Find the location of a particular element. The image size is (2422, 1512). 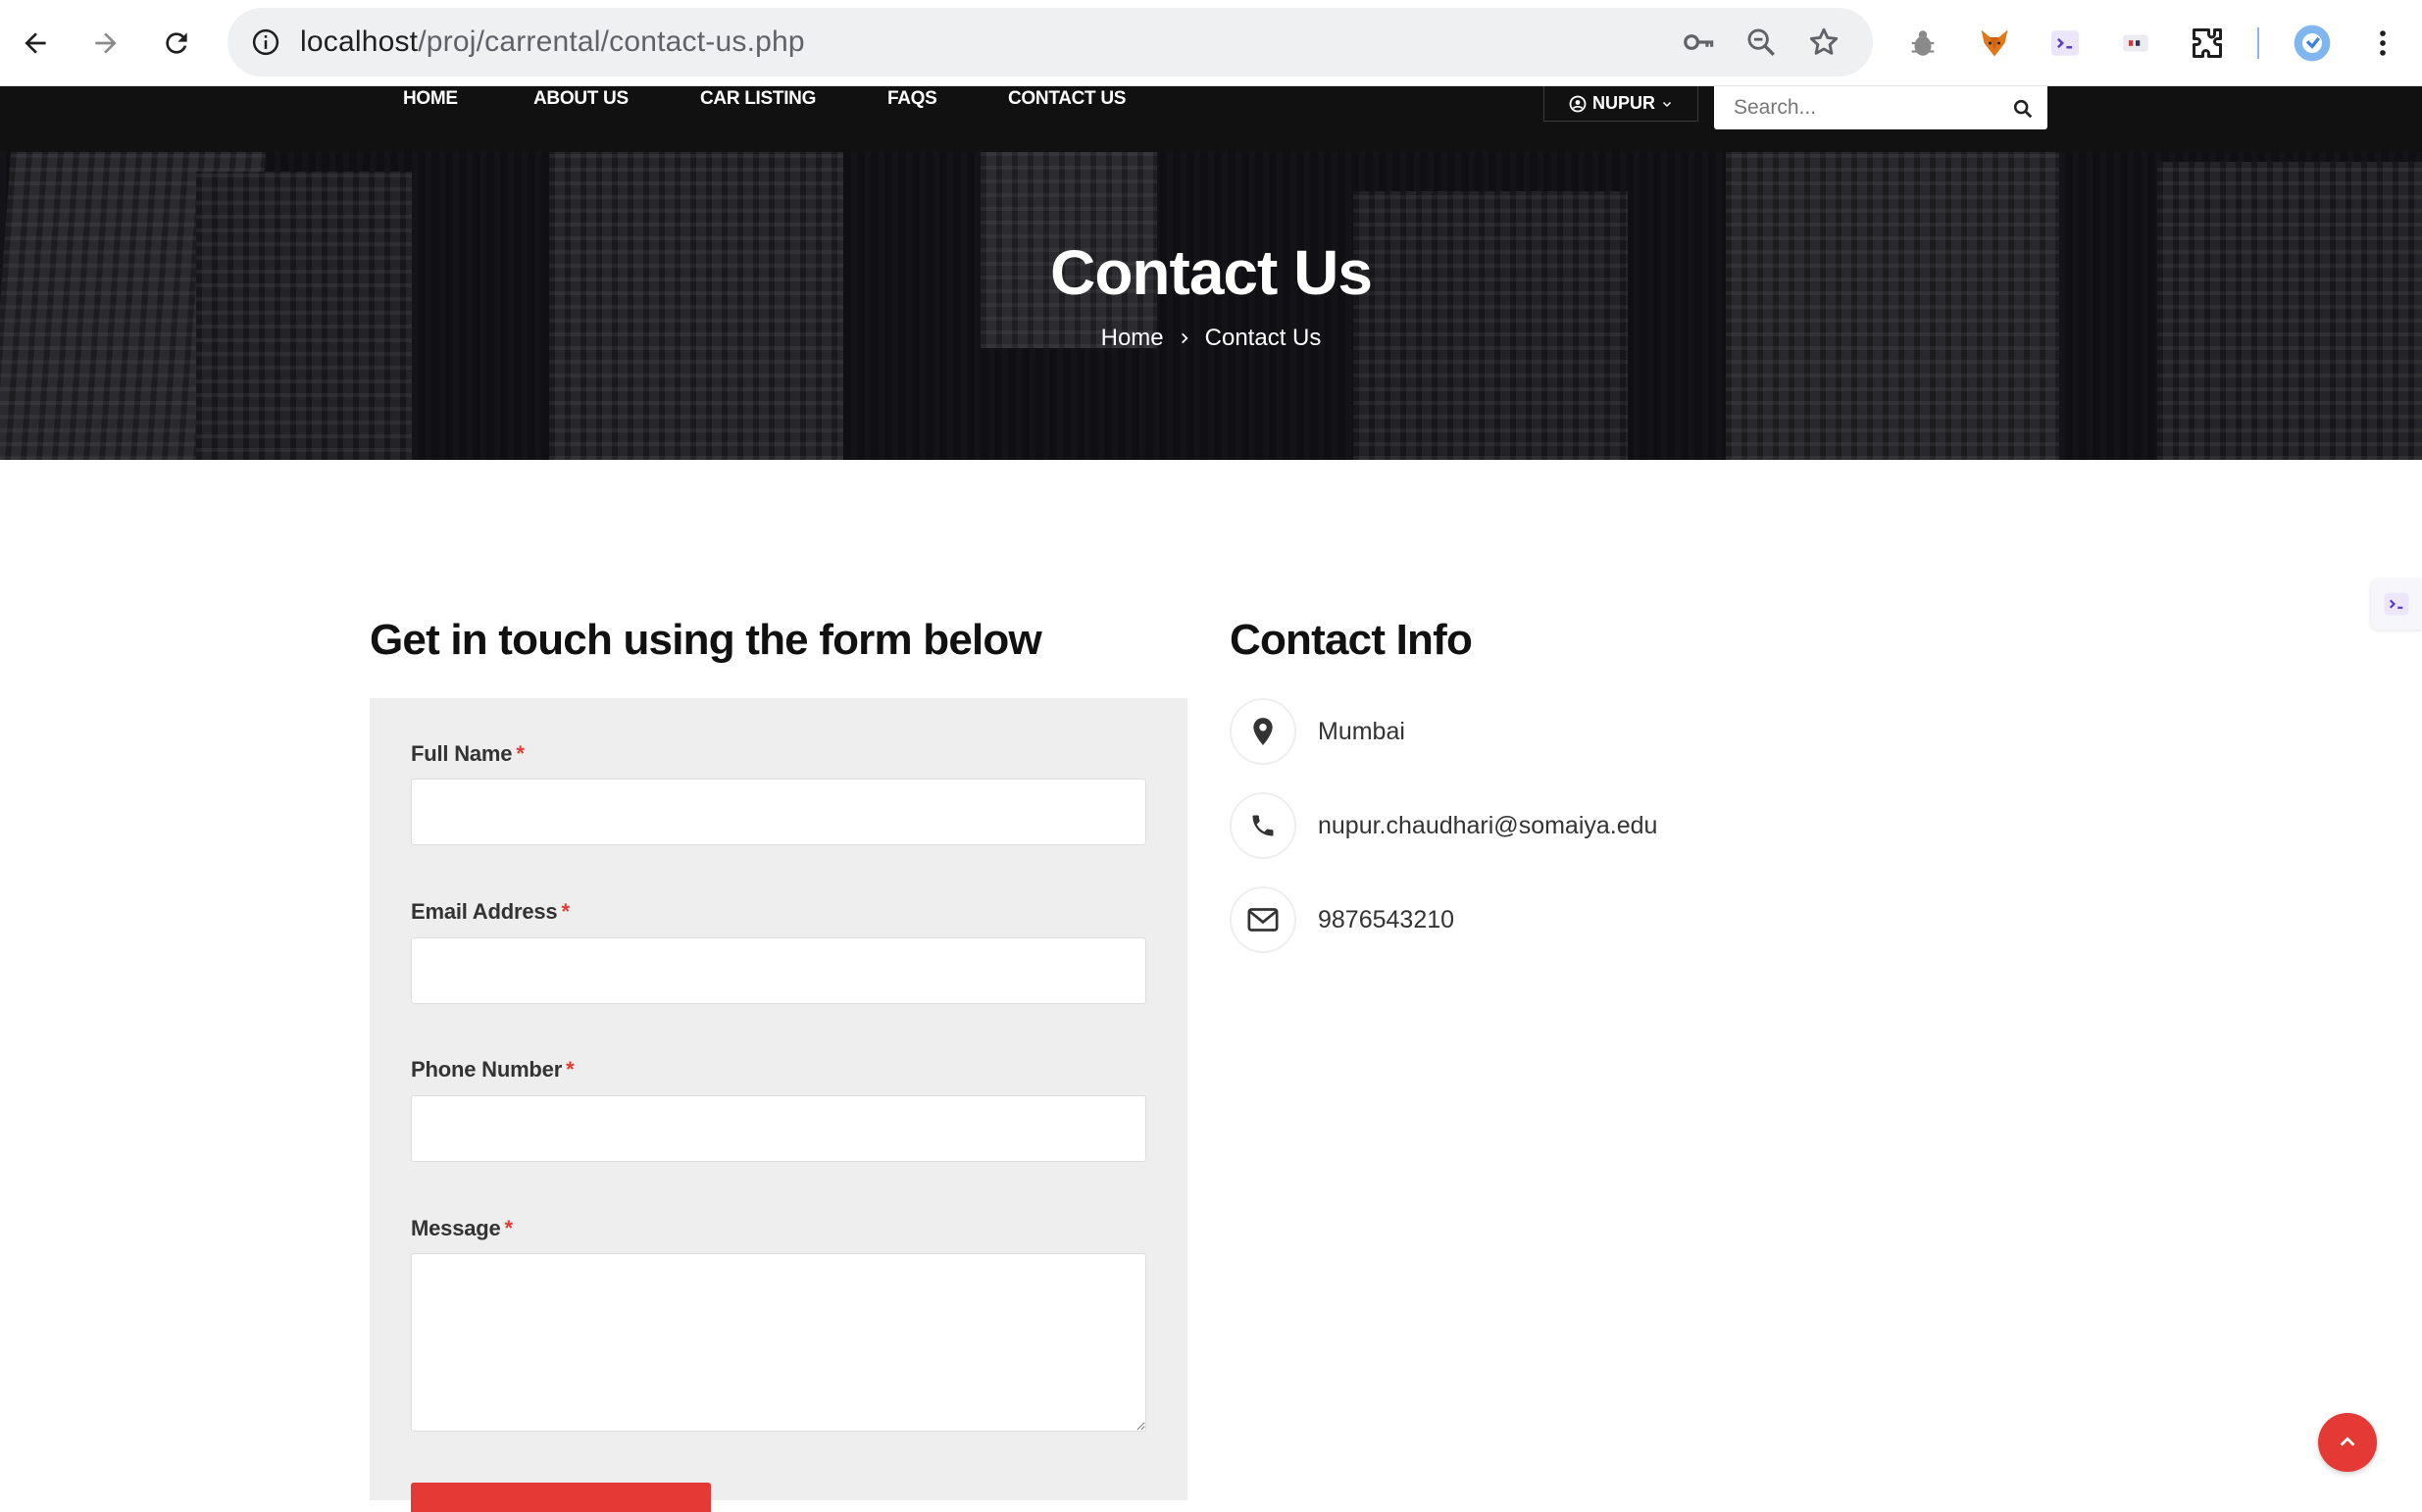

forward-button is located at coordinates (105, 43).